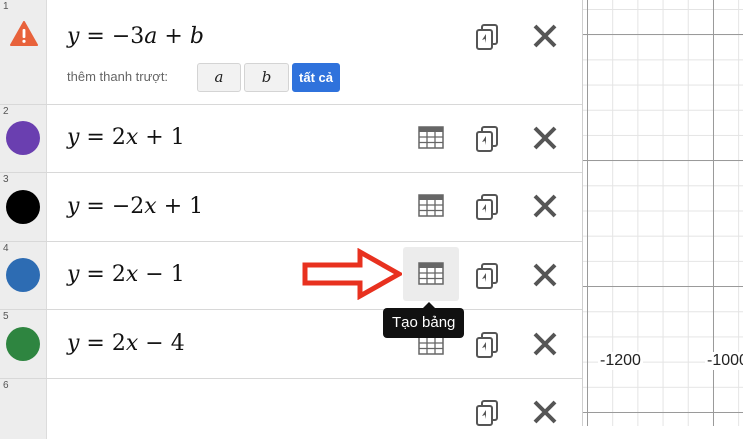 This screenshot has height=439, width=743. Describe the element at coordinates (291, 276) in the screenshot. I see `expression-row-4: 4 y = 2x − 1` at that location.